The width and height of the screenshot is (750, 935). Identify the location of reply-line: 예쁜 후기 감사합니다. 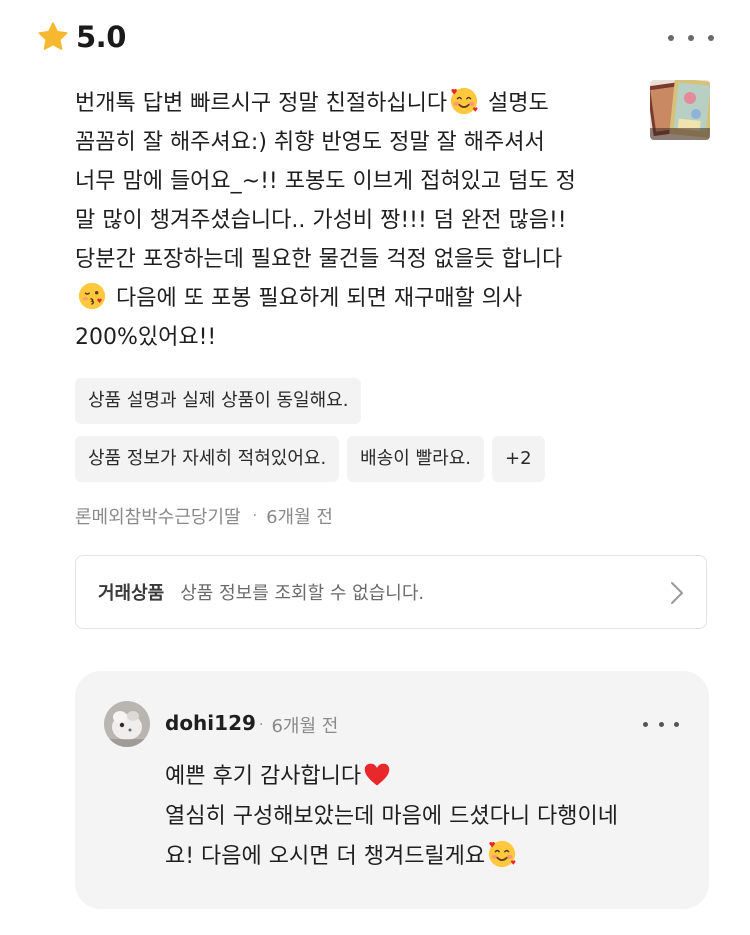
(425, 777).